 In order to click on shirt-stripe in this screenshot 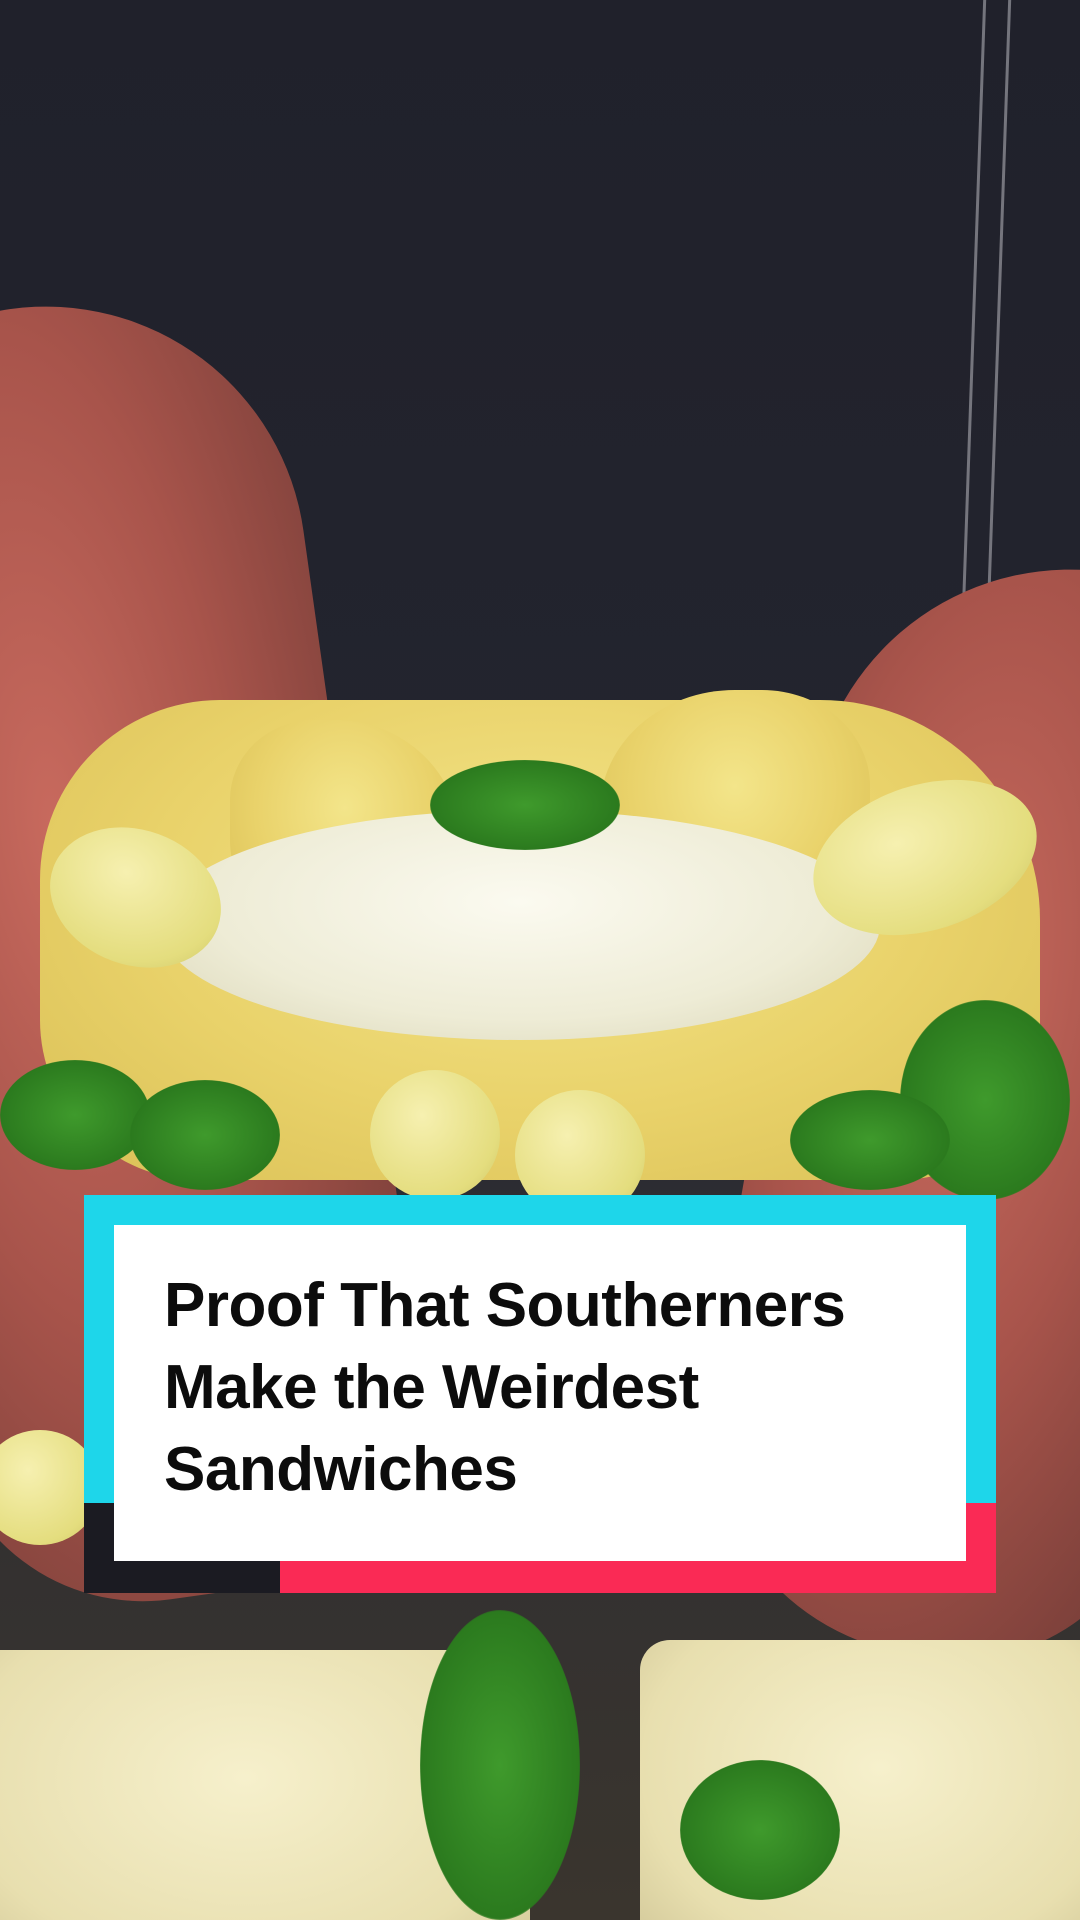, I will do `click(986, 320)`.